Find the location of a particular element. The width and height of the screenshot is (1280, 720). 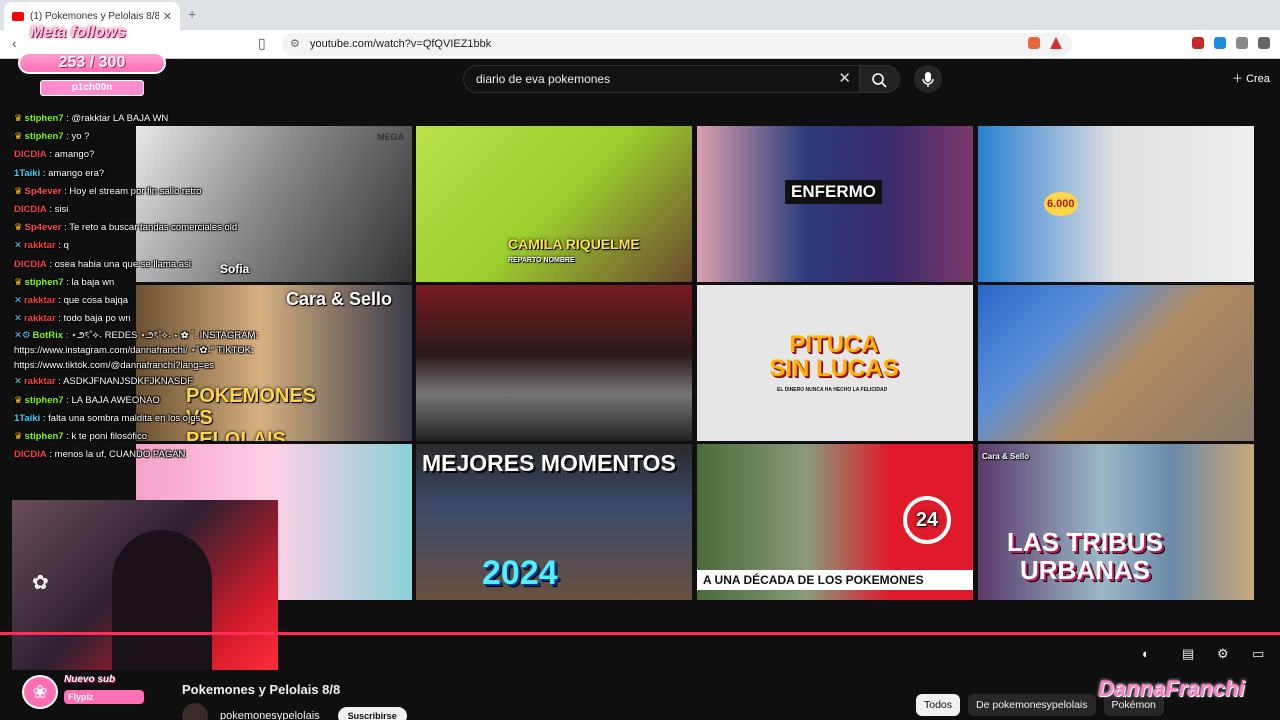

video-thumbnail: 6.000 is located at coordinates (1116, 204).